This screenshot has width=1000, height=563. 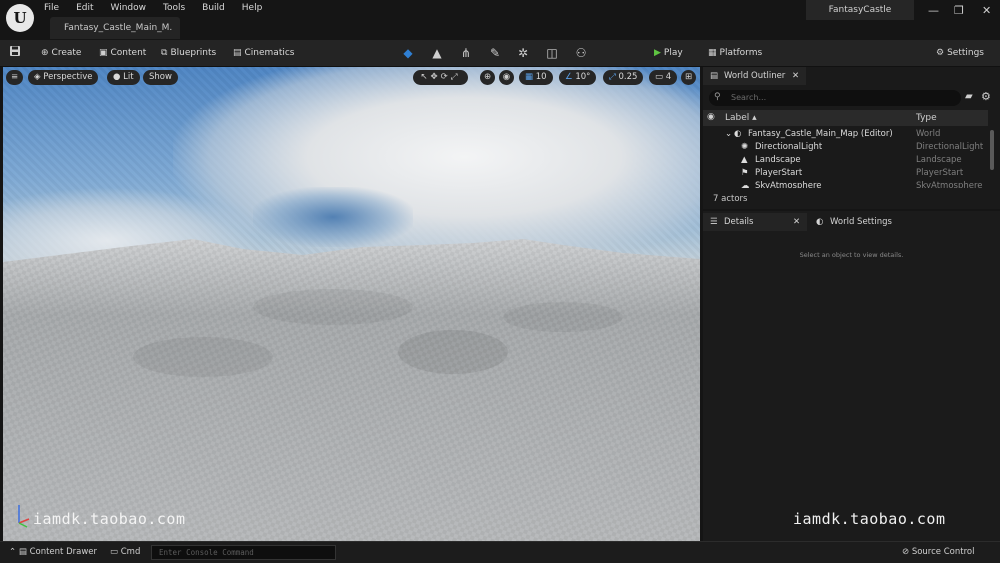 I want to click on maximize-viewport-icon: ⊞, so click(x=688, y=77).